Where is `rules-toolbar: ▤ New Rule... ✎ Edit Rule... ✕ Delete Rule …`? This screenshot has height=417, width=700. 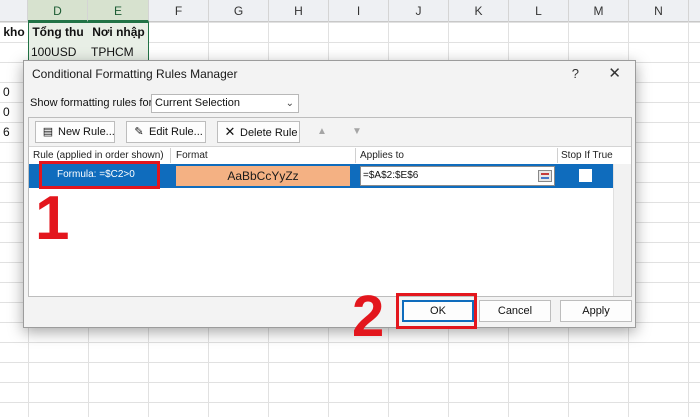
rules-toolbar: ▤ New Rule... ✎ Edit Rule... ✕ Delete Rule … is located at coordinates (330, 132).